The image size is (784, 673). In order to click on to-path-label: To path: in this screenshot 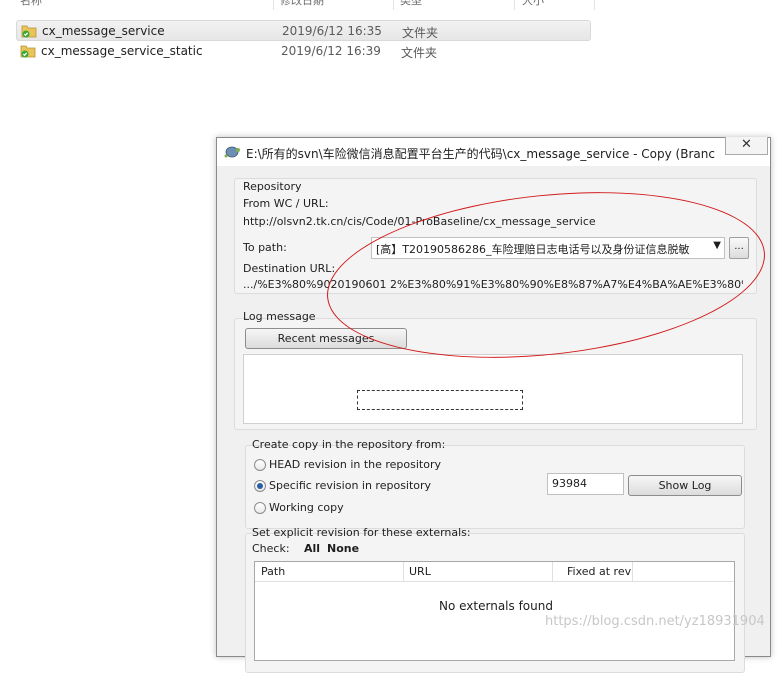, I will do `click(265, 247)`.